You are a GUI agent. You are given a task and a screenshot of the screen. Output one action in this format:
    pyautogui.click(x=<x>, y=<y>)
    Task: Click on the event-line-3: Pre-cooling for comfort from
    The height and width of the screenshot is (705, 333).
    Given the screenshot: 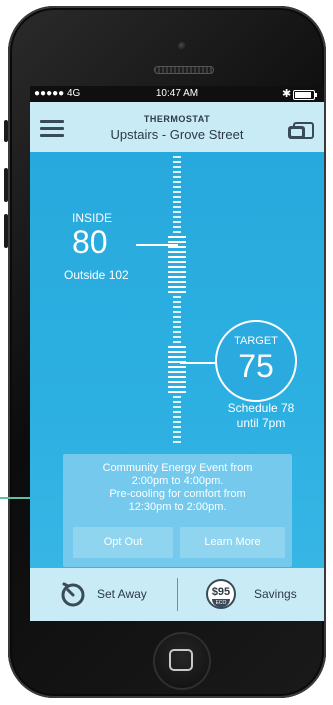 What is the action you would take?
    pyautogui.click(x=177, y=494)
    